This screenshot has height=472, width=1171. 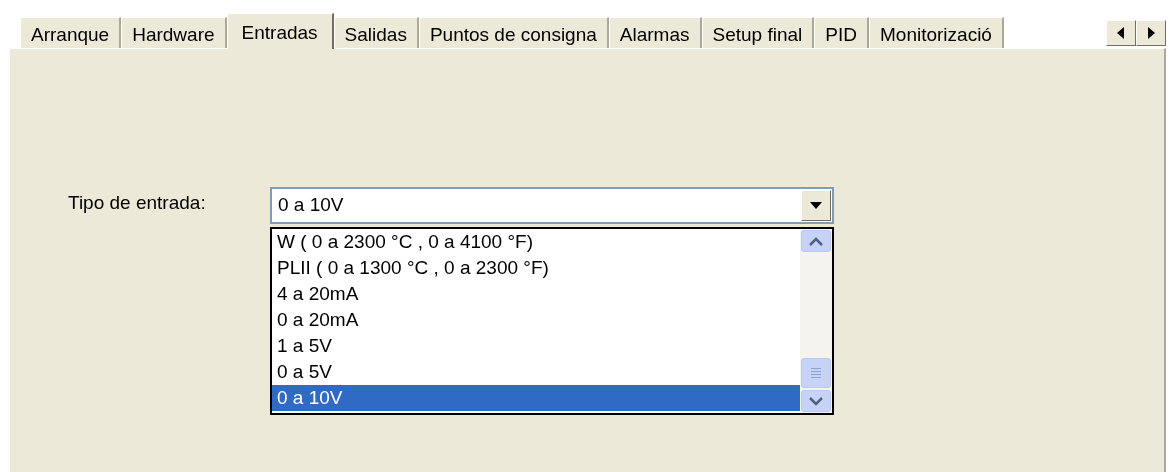 What do you see at coordinates (137, 203) in the screenshot?
I see `field-label: Tipo de entrada:` at bounding box center [137, 203].